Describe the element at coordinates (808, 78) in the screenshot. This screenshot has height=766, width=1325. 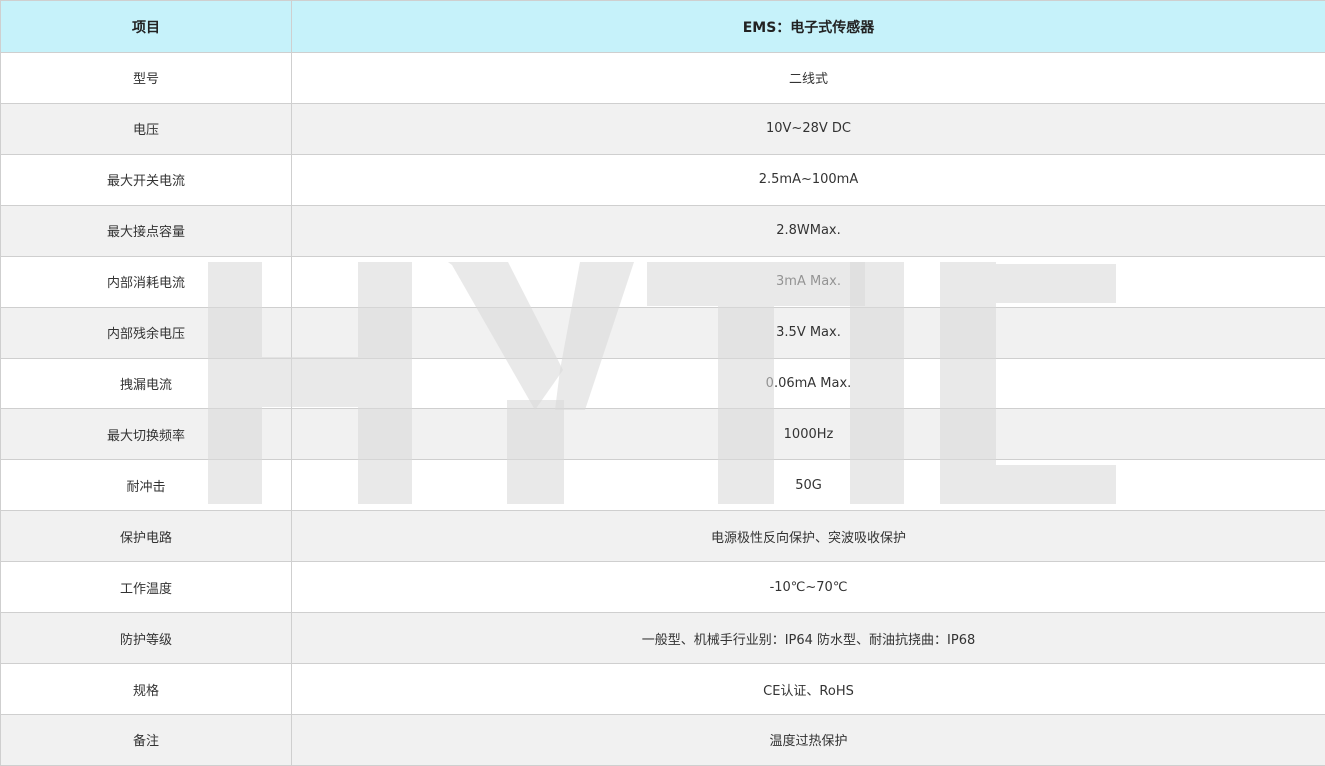
I see `row-value: 二线式` at that location.